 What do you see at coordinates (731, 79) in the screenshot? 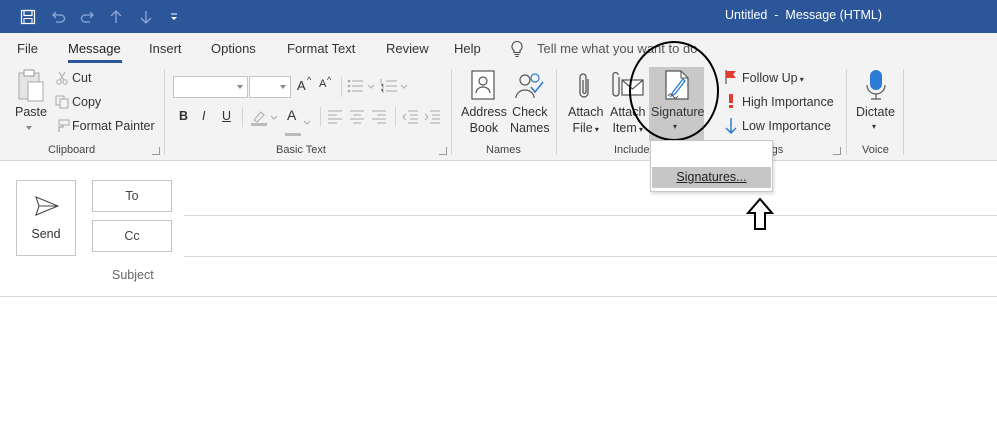
I see `flag-icon` at bounding box center [731, 79].